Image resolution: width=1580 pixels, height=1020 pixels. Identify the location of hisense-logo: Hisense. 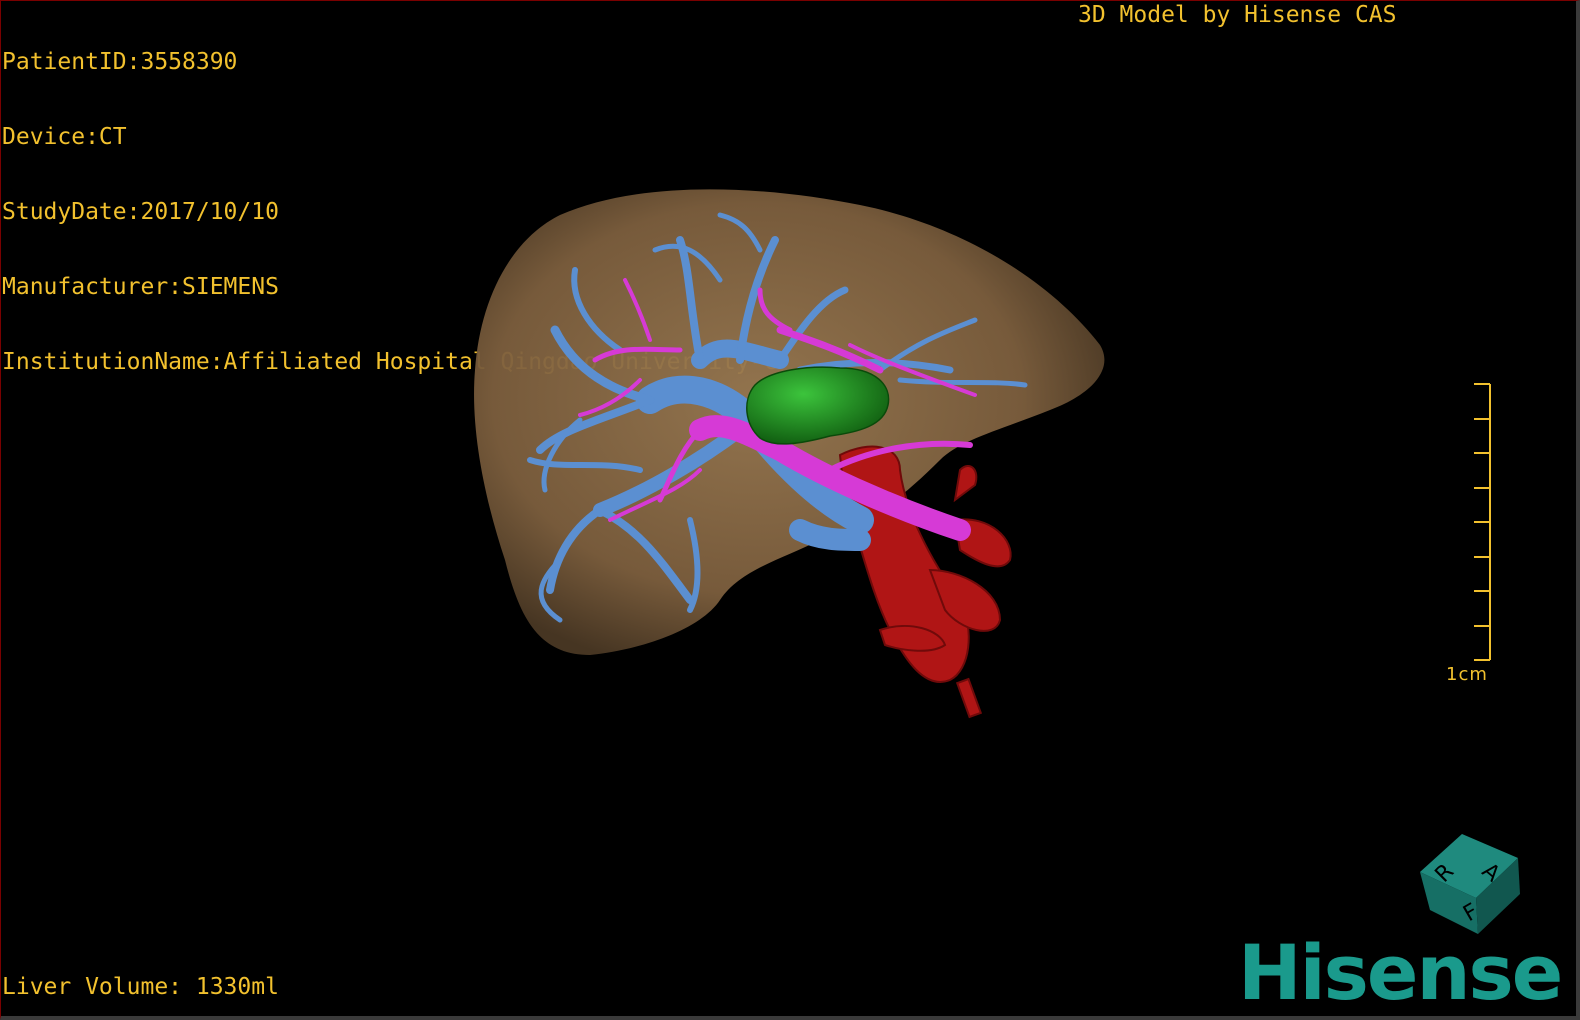
(1400, 972).